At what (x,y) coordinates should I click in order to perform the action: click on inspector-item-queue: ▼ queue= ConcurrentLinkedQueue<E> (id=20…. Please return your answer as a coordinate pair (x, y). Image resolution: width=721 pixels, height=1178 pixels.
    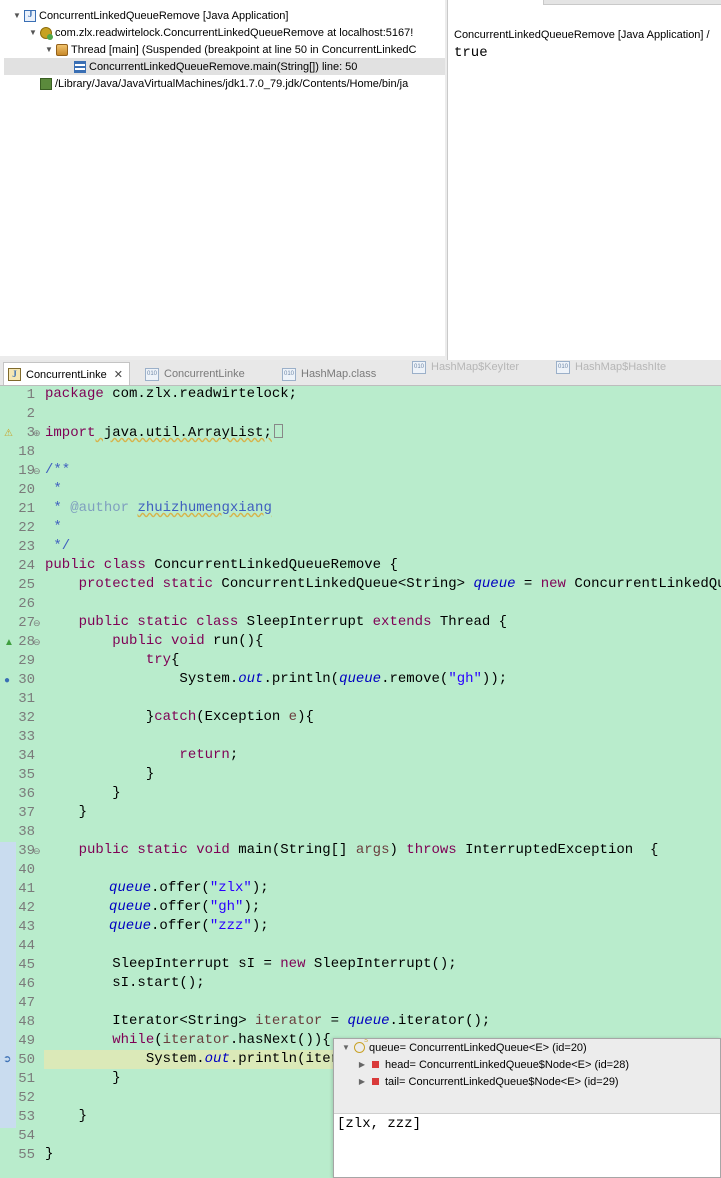
    Looking at the image, I should click on (463, 1047).